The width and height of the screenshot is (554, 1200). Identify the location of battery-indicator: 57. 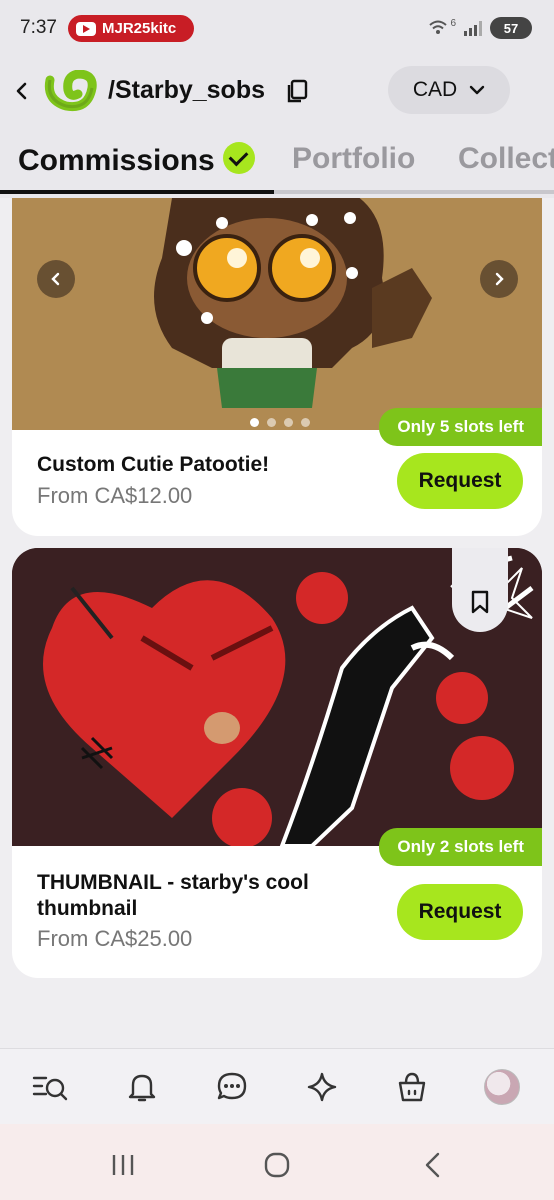
(511, 28).